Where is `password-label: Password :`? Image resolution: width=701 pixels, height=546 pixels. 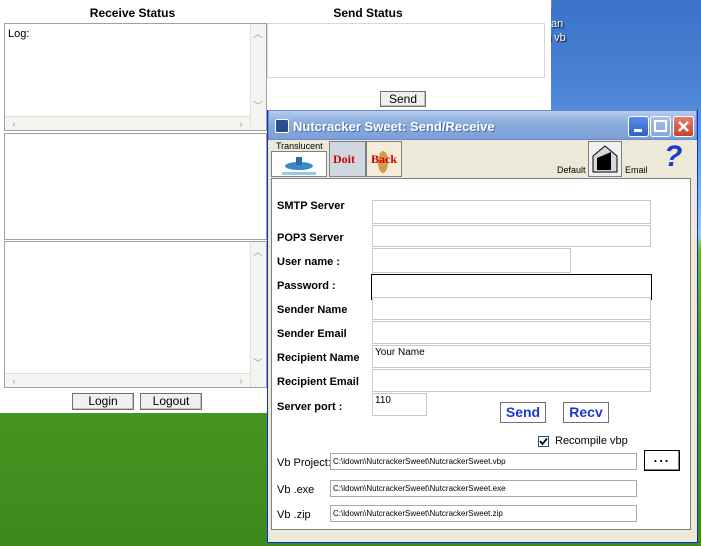 password-label: Password : is located at coordinates (306, 286).